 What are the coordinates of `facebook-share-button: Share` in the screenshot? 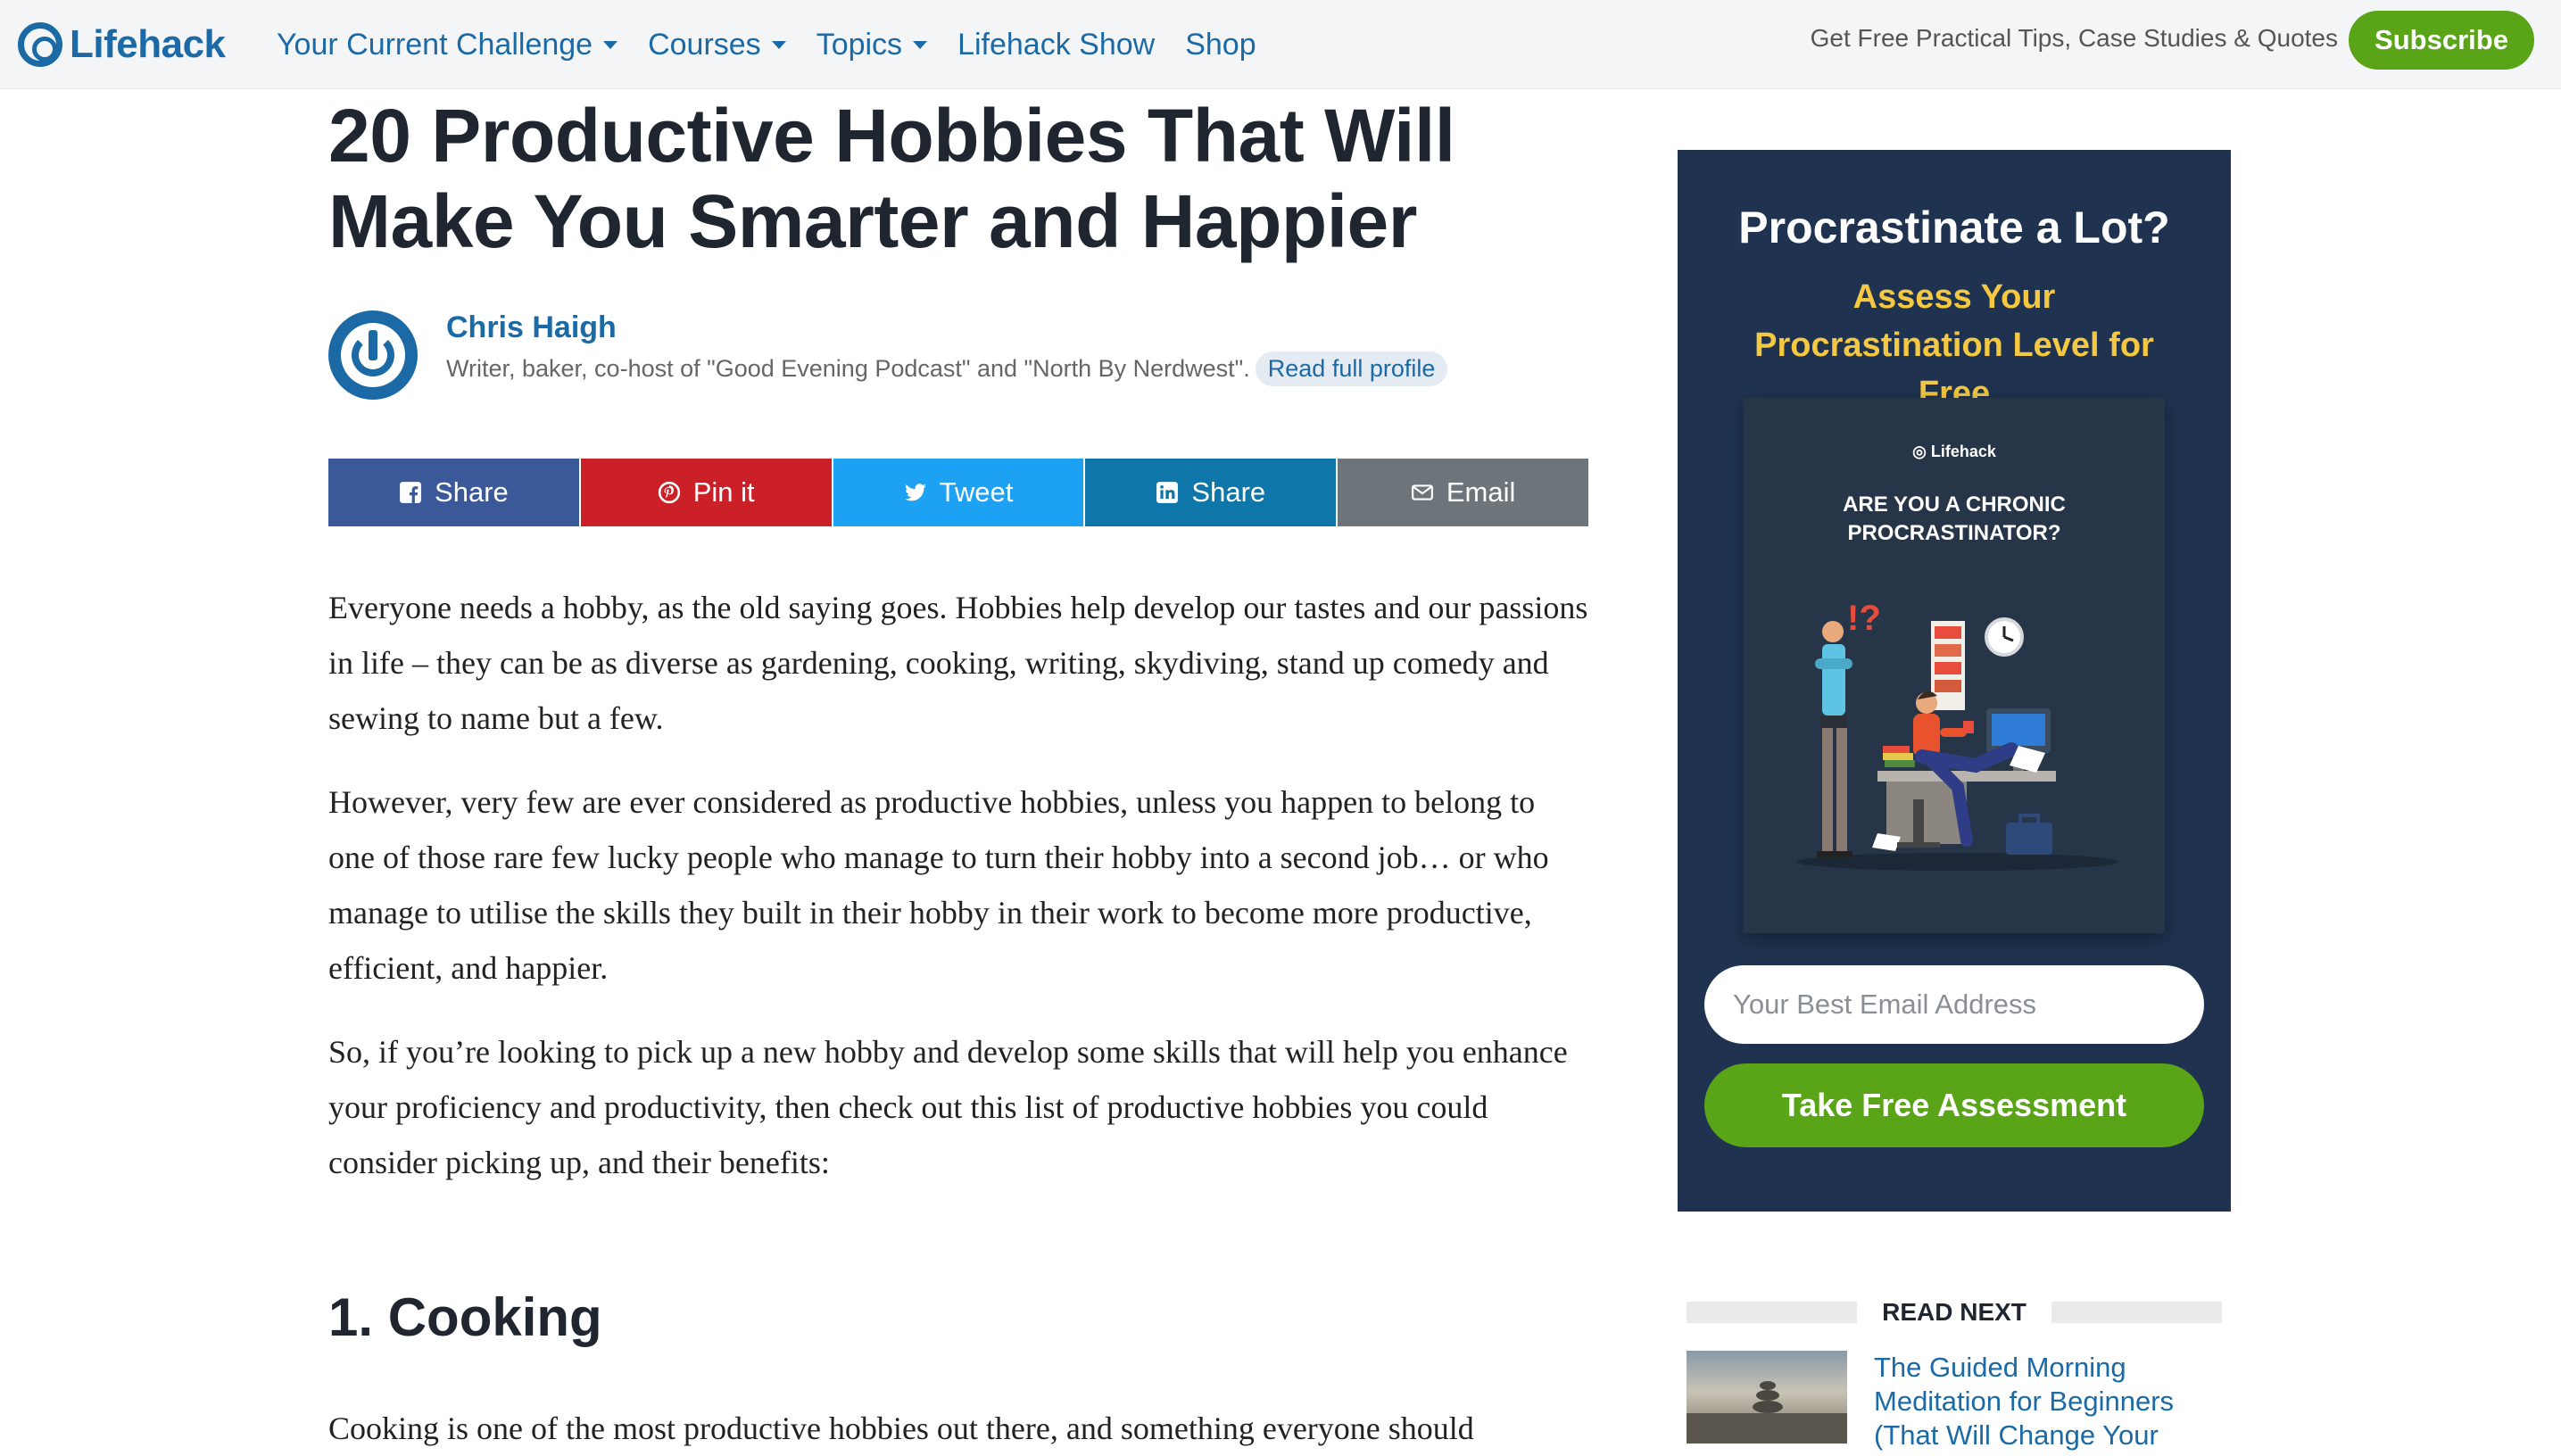 It's located at (453, 492).